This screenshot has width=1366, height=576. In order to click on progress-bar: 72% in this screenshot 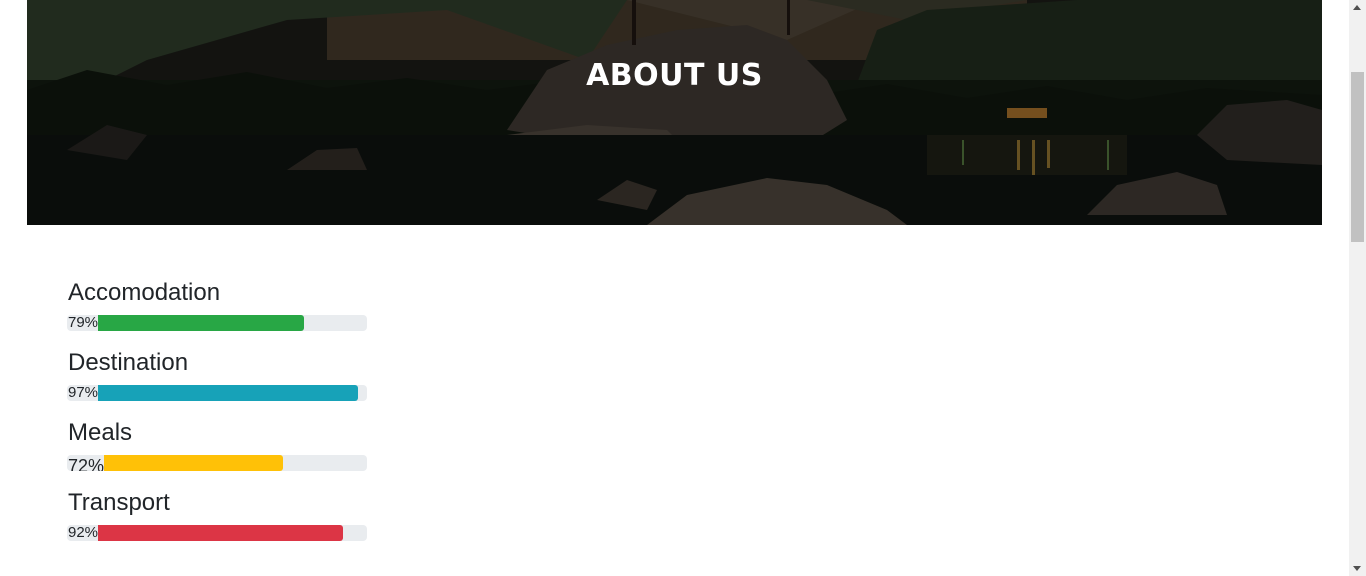, I will do `click(217, 463)`.